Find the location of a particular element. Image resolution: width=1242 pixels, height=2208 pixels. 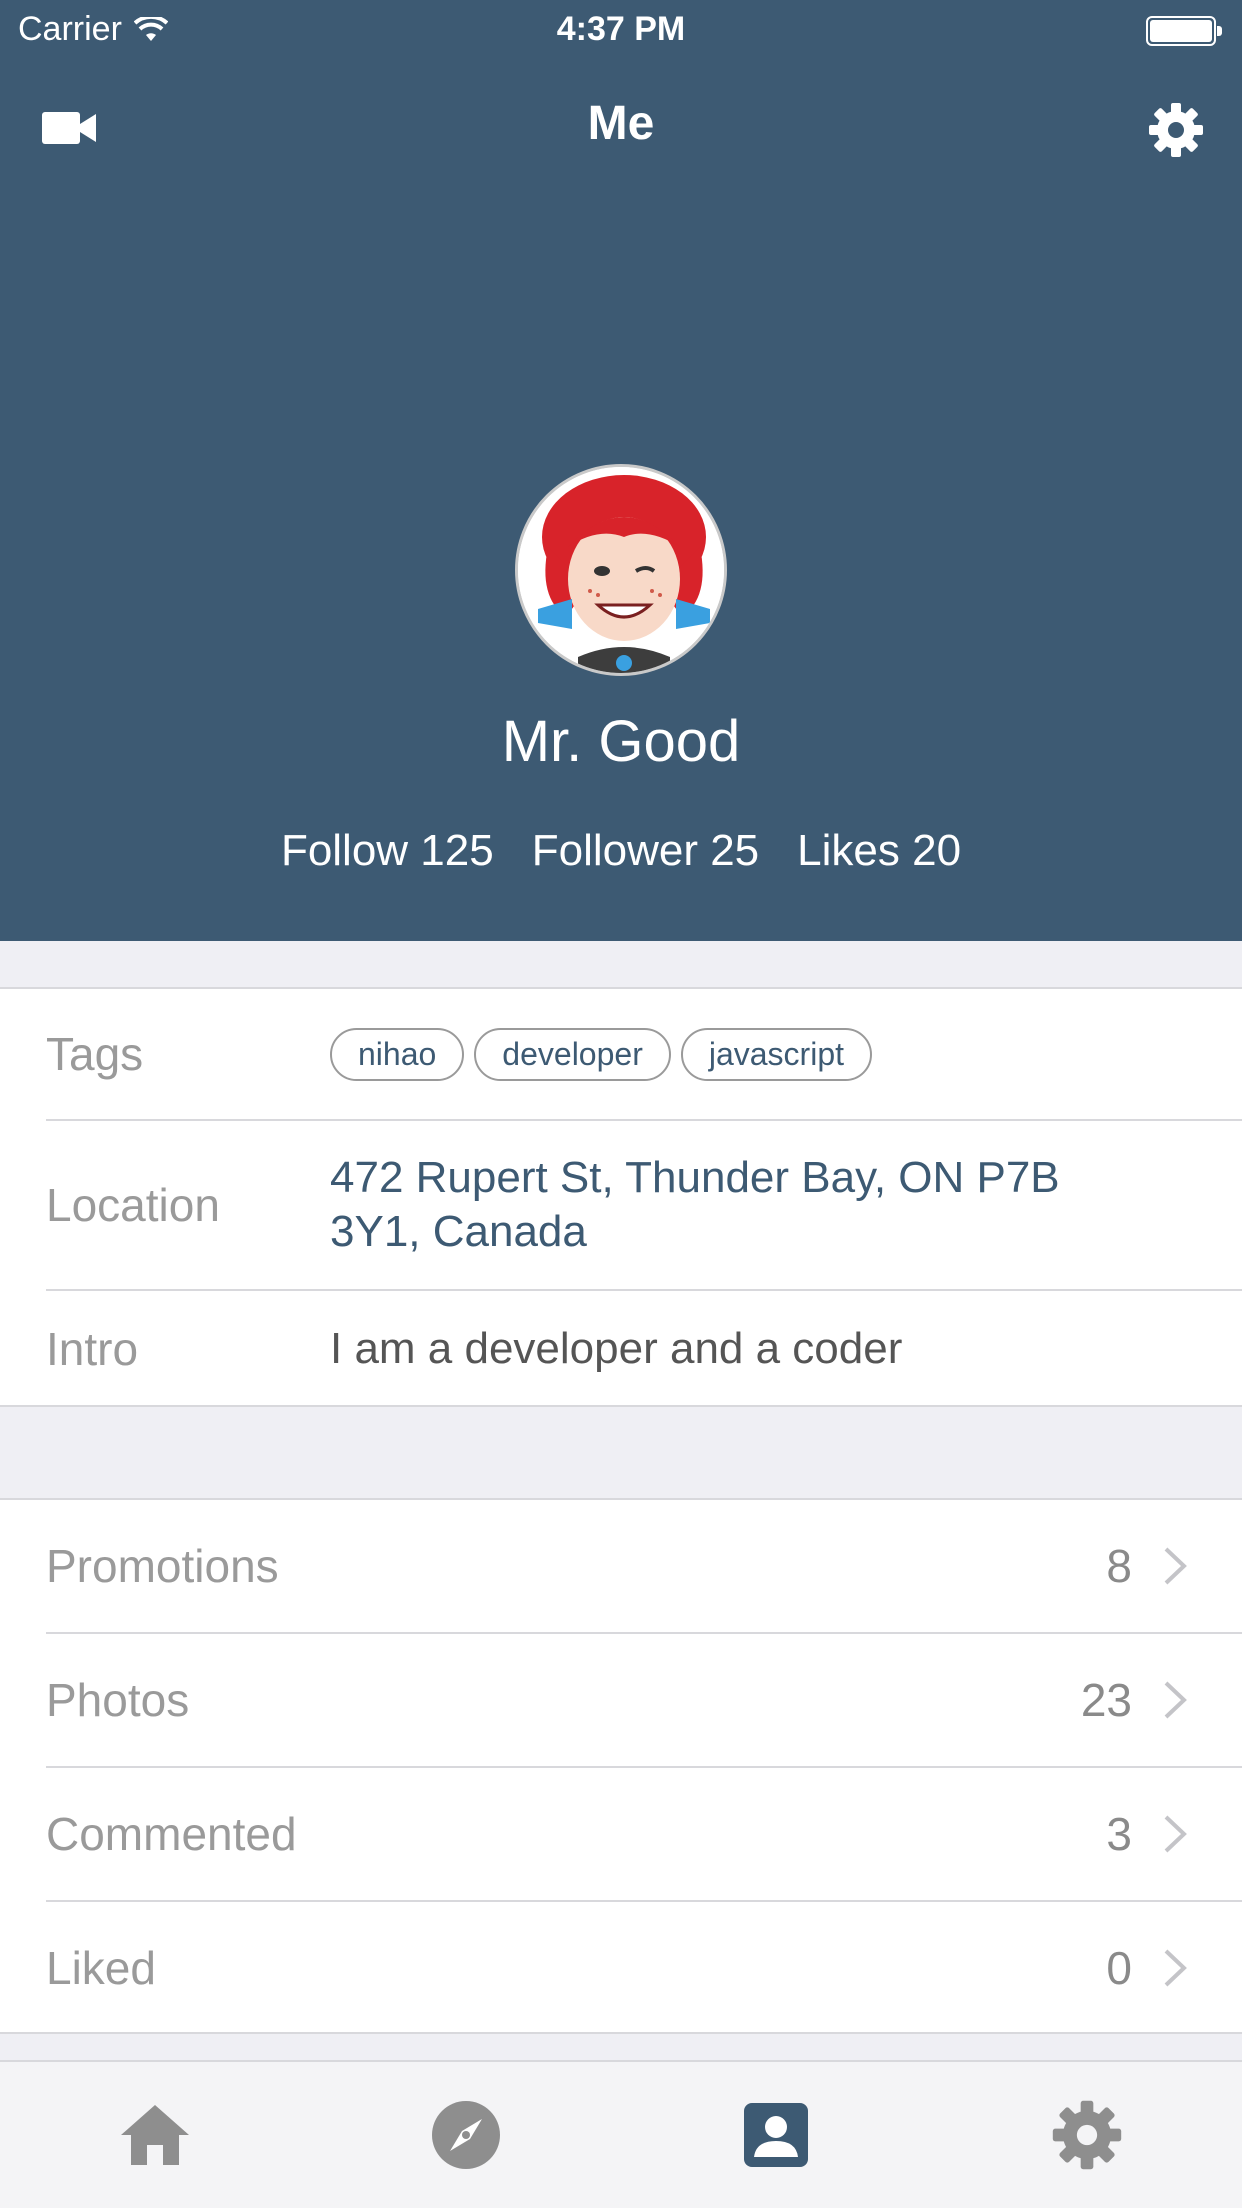

tag-chip: javascript is located at coordinates (776, 1054).